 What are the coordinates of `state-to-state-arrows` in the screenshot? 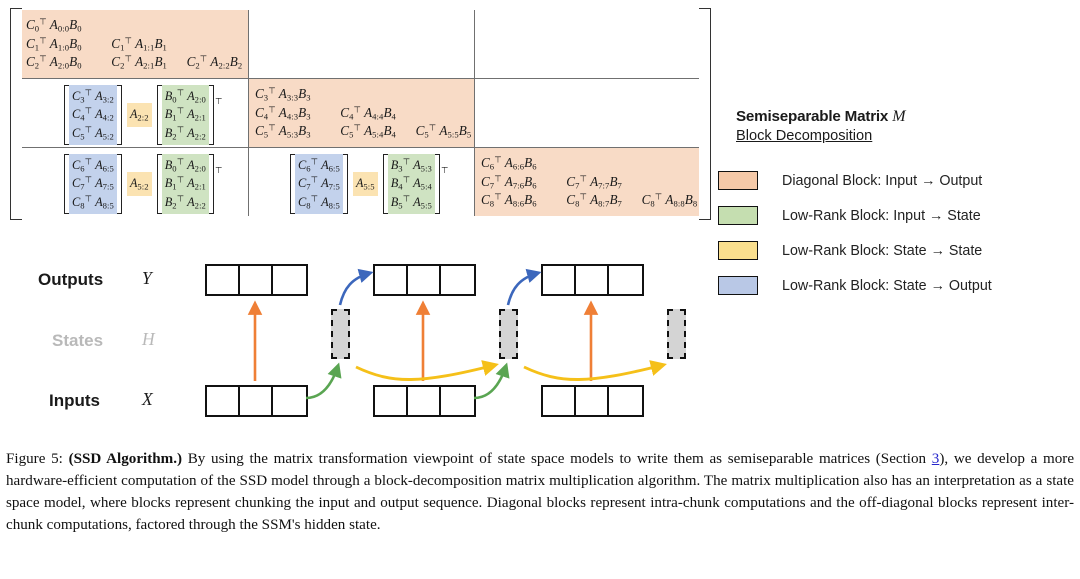 It's located at (511, 370).